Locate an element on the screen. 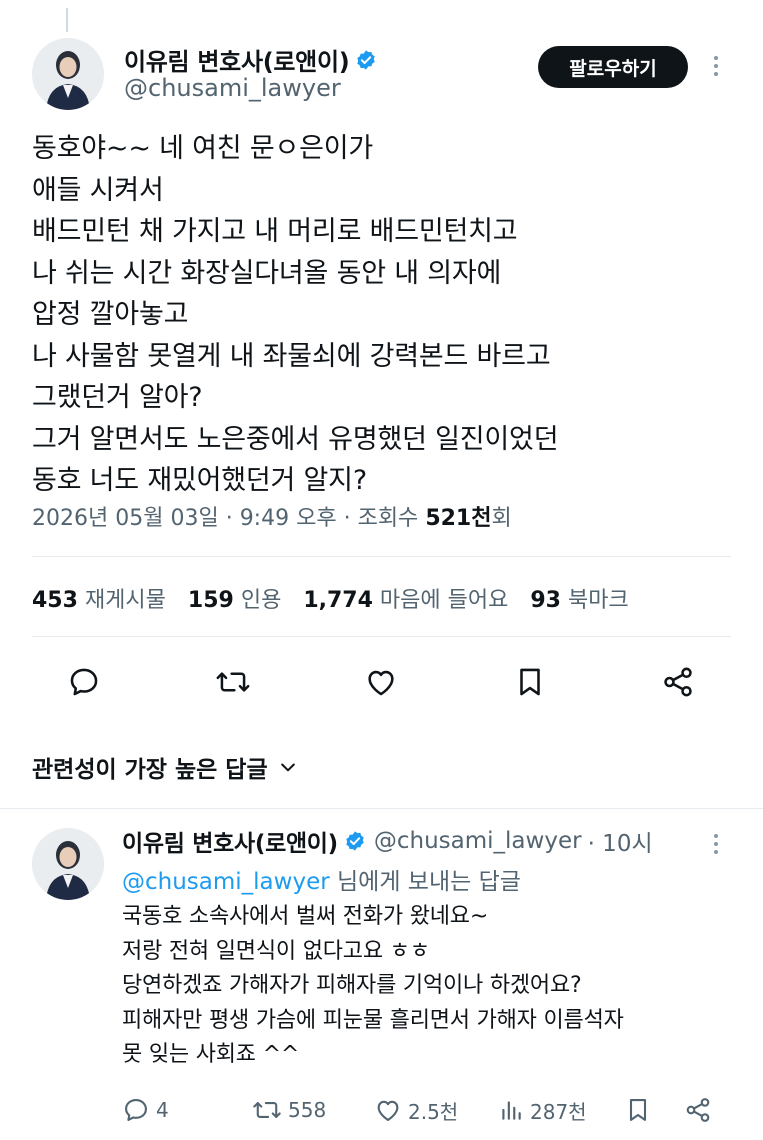  bookmarks-label: 북마크 is located at coordinates (598, 600).